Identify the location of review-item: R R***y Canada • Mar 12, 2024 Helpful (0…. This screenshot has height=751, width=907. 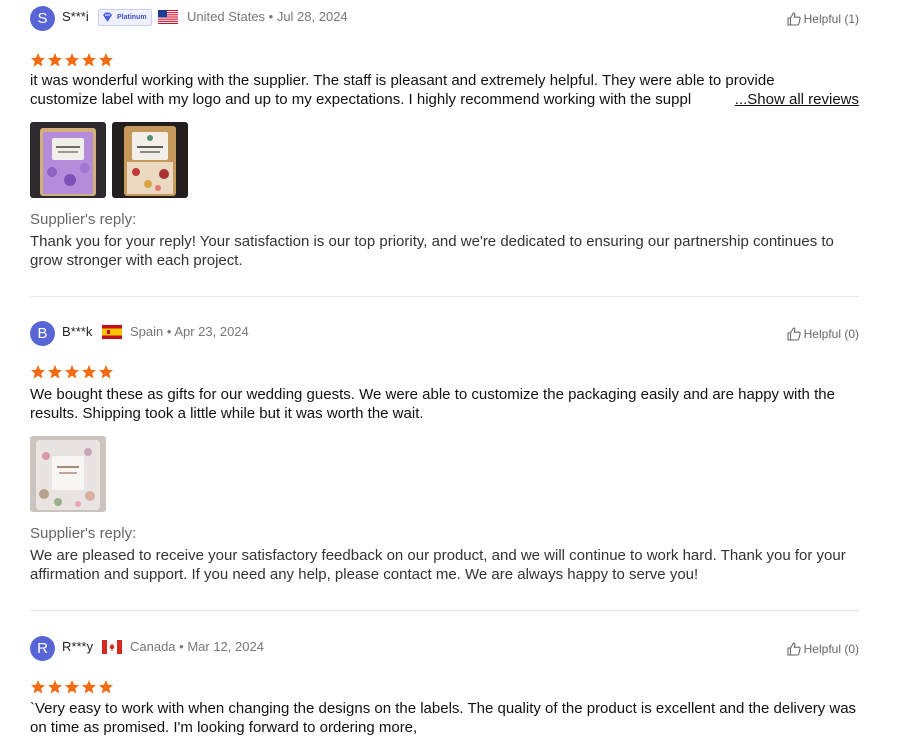
(444, 693).